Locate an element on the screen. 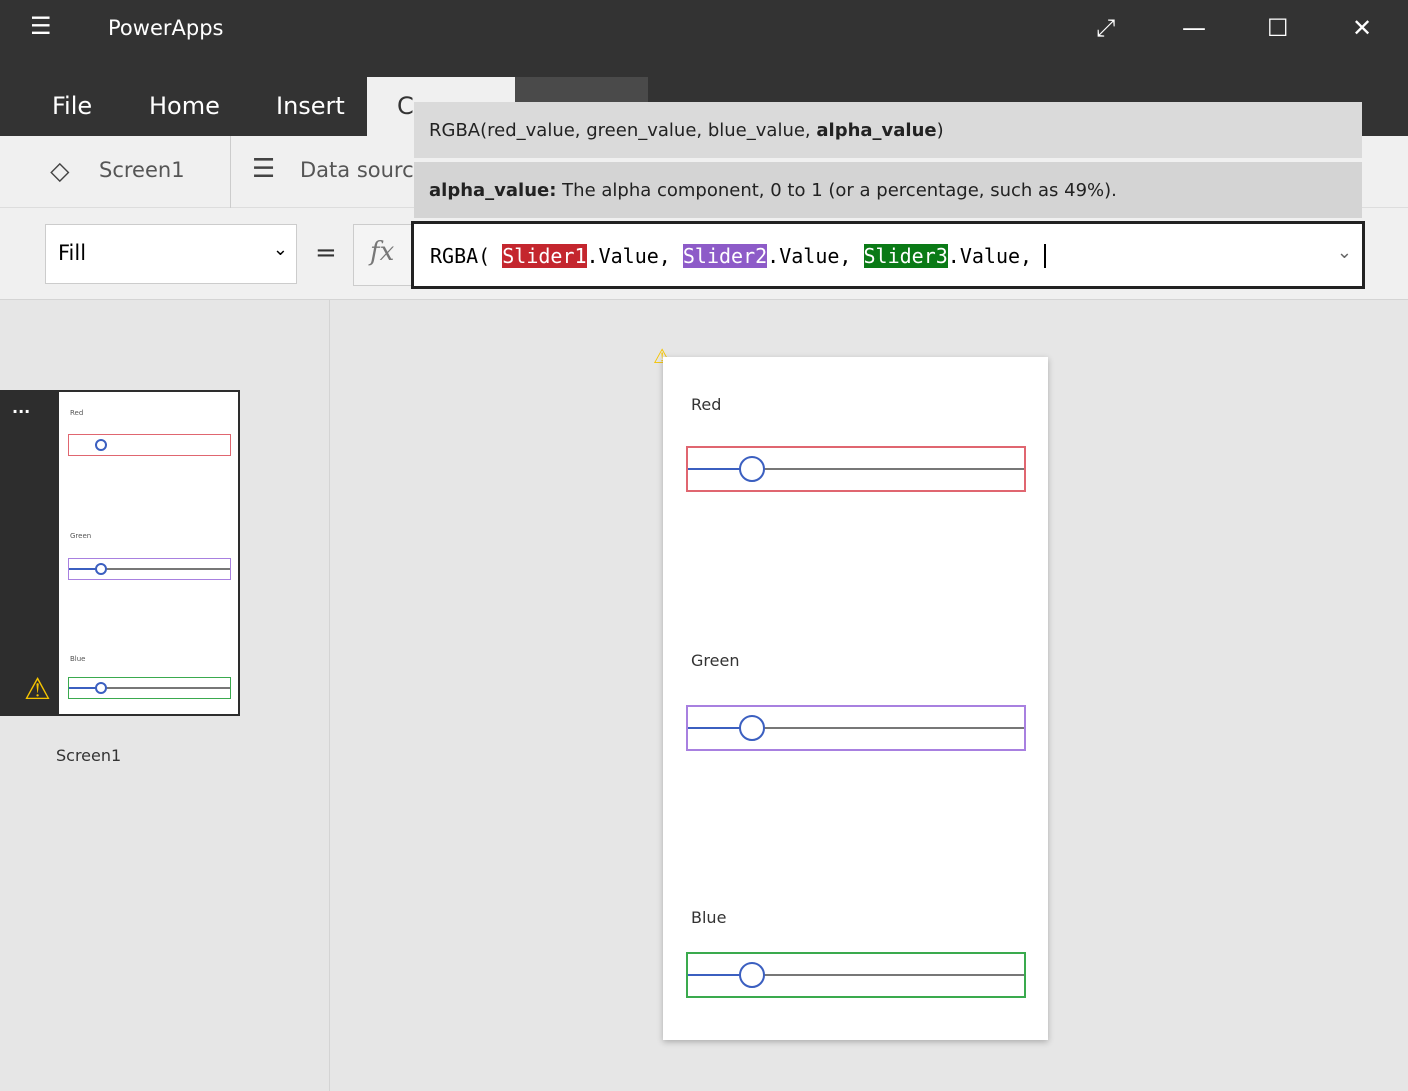  maximize-icon: ☐ is located at coordinates (1278, 28).